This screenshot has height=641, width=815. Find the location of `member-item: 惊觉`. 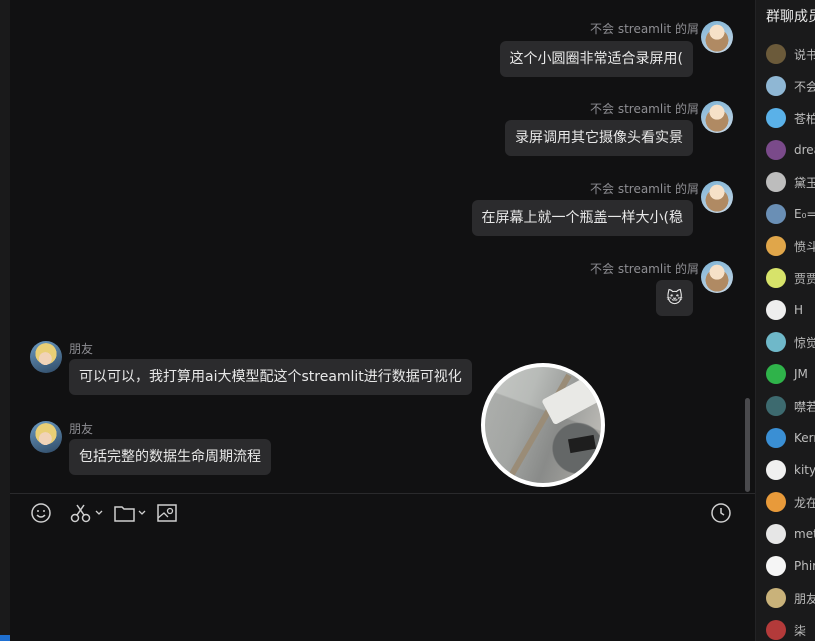

member-item: 惊觉 is located at coordinates (790, 342).